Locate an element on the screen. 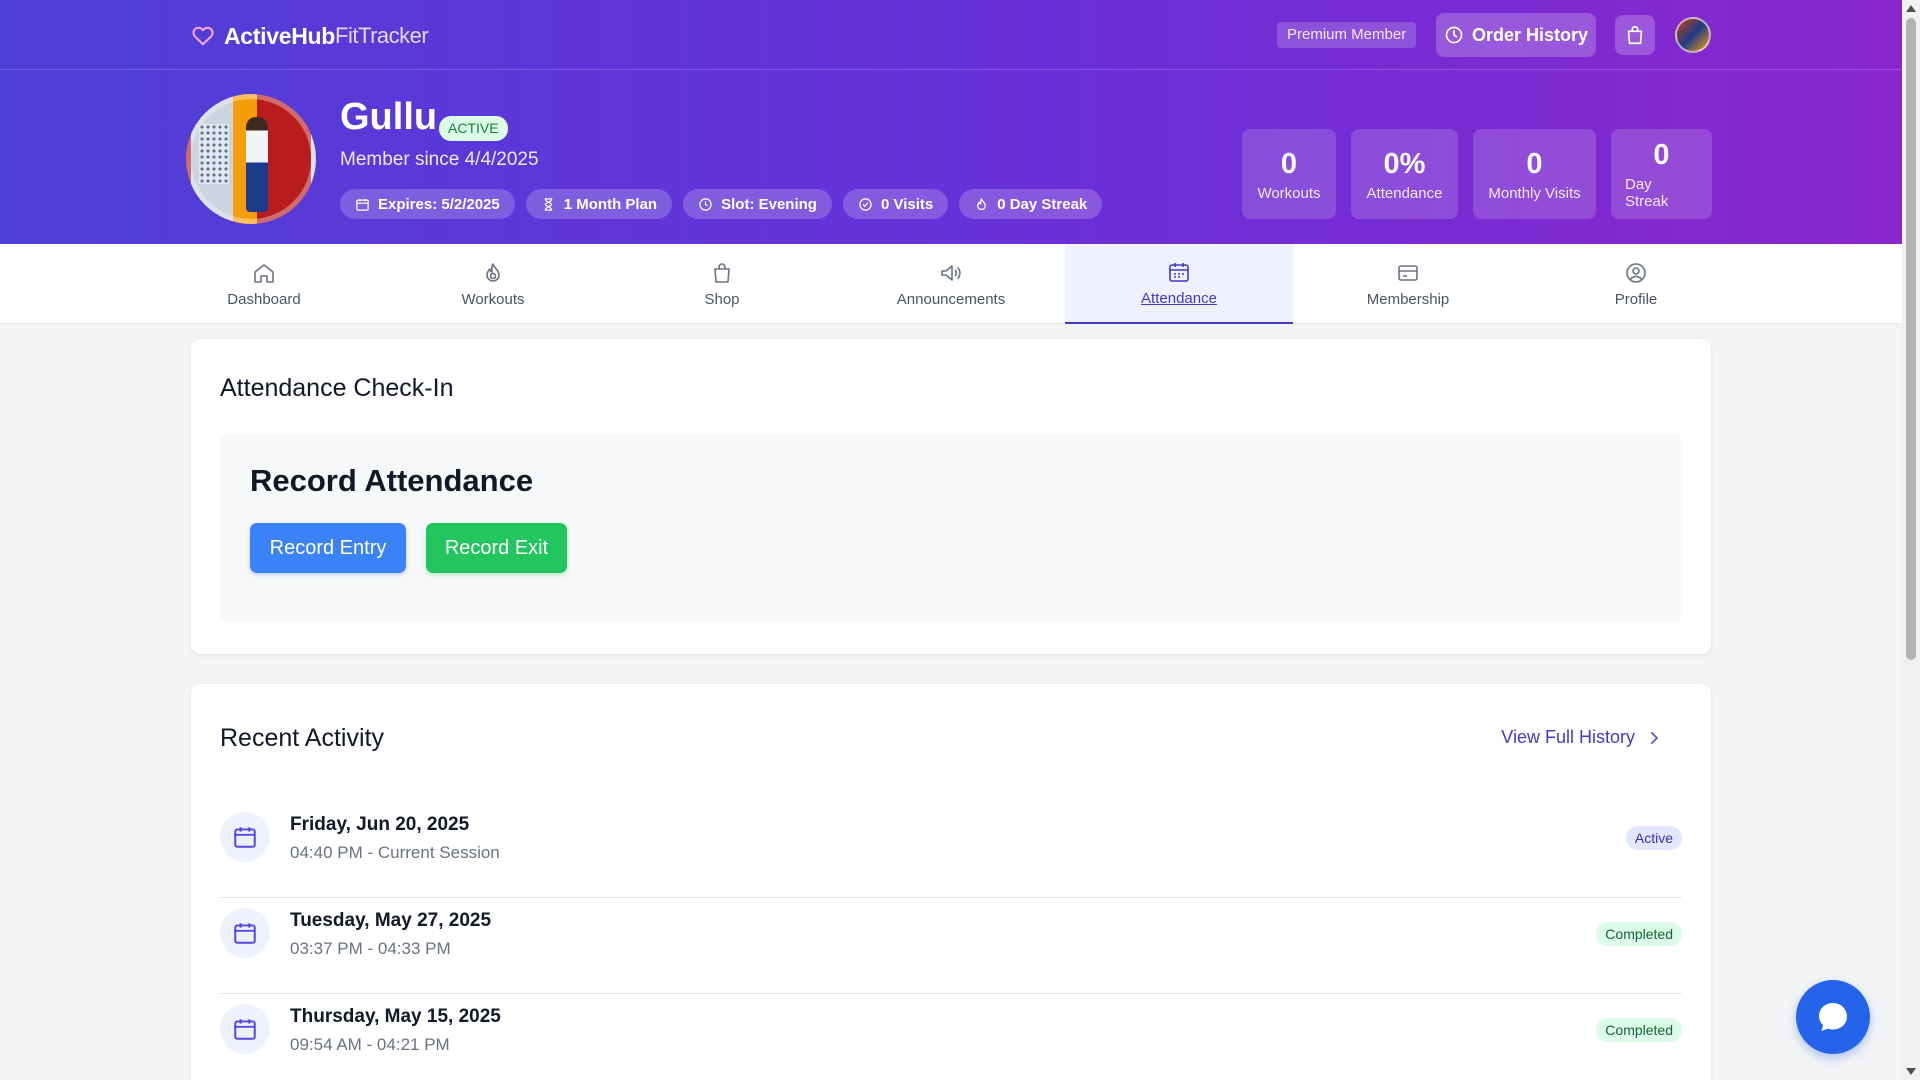 The width and height of the screenshot is (1920, 1080). shopping-bag-icon is located at coordinates (1635, 35).